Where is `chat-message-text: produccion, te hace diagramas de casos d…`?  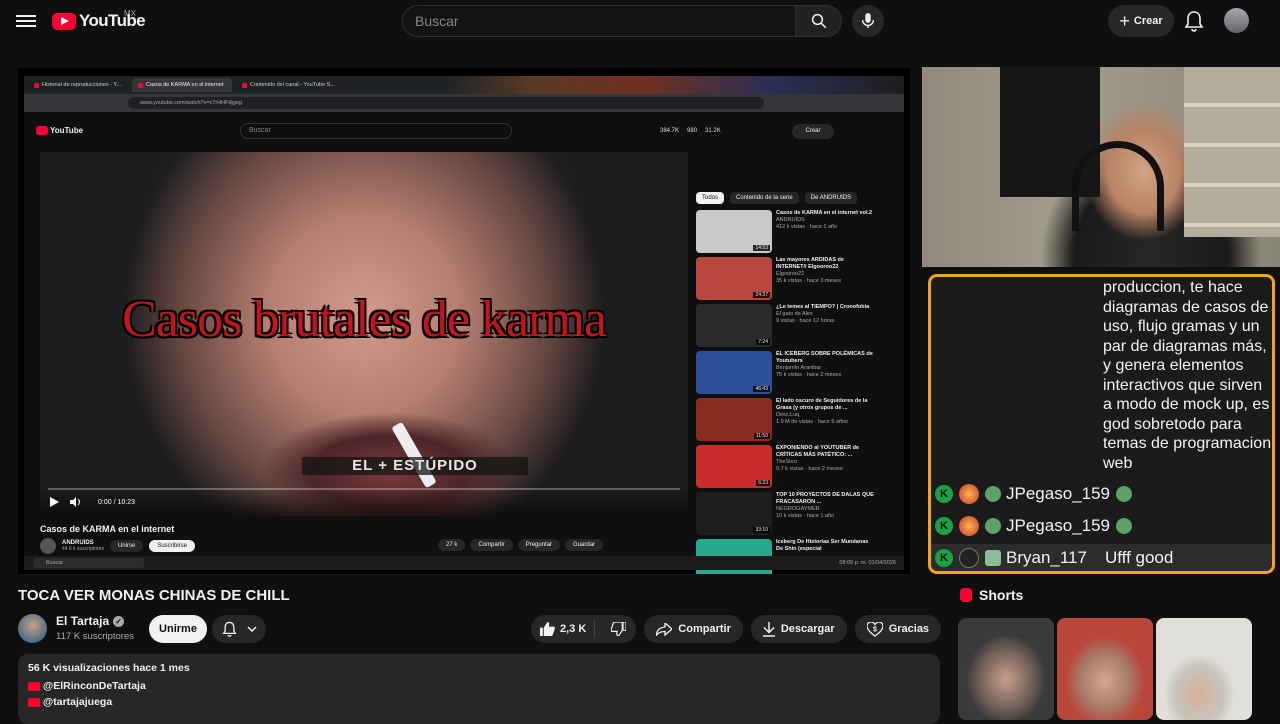
chat-message-text: produccion, te hace diagramas de casos d… is located at coordinates (1187, 375).